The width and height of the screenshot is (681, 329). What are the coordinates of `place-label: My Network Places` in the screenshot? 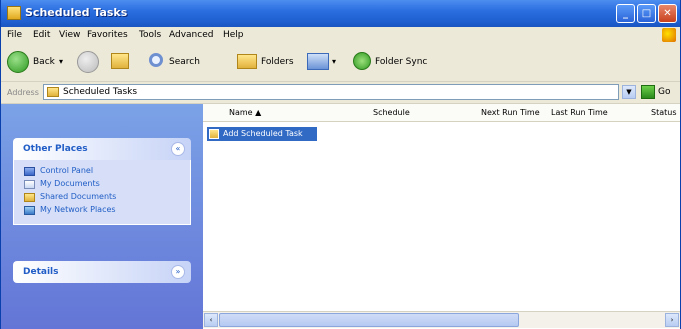 It's located at (78, 209).